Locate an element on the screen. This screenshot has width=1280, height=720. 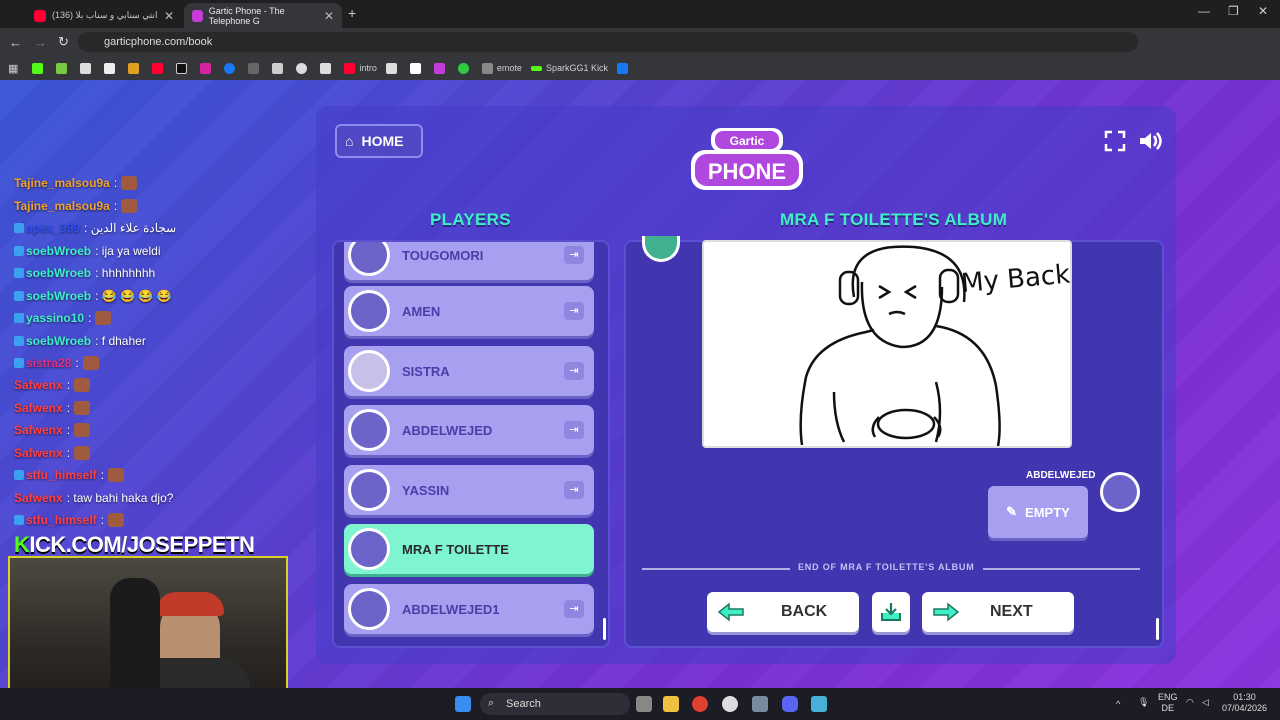
drawing-caption: My Back! is located at coordinates (1015, 279).